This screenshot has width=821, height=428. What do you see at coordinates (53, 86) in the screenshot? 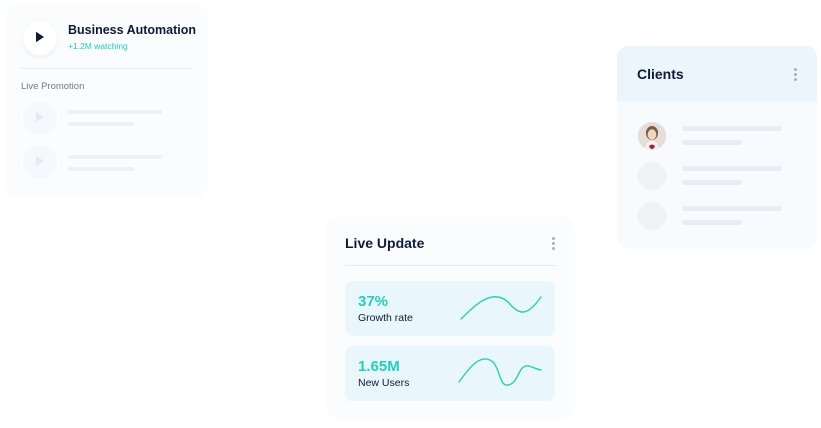
I see `section-label: Live Promotion` at bounding box center [53, 86].